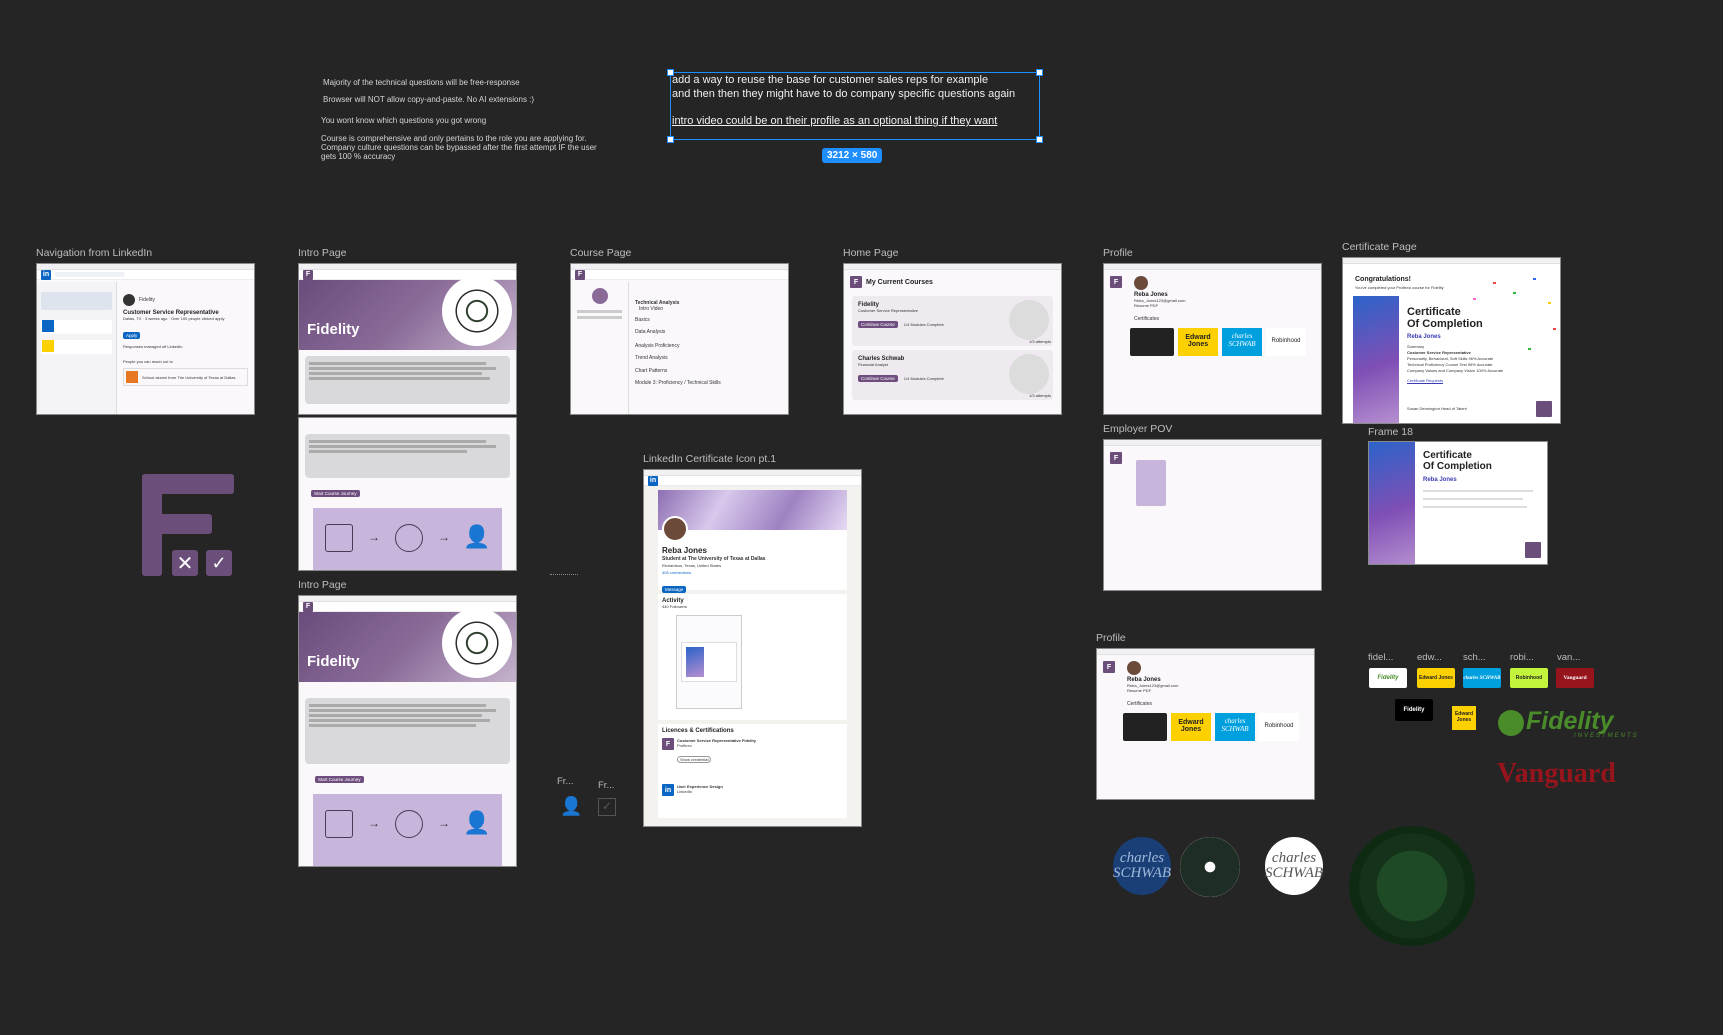 The image size is (1723, 1035). I want to click on home-c2-continue: Continue Course, so click(878, 378).